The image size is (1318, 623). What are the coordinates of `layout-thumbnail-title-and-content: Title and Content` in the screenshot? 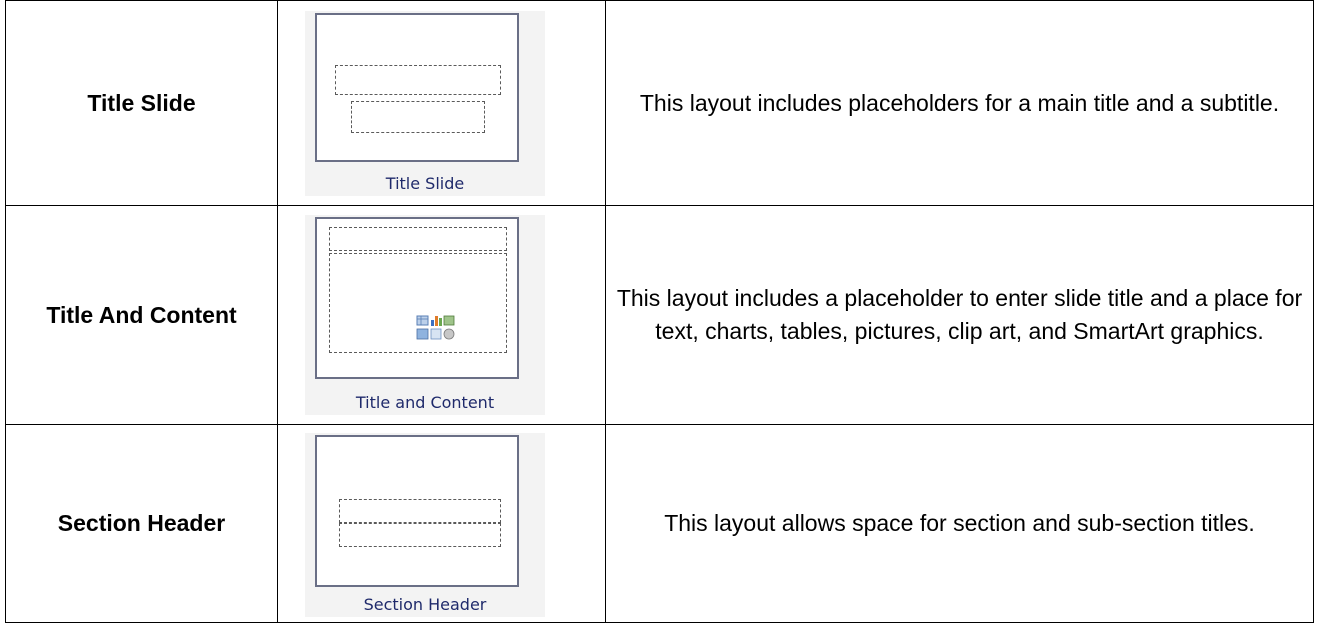 It's located at (425, 315).